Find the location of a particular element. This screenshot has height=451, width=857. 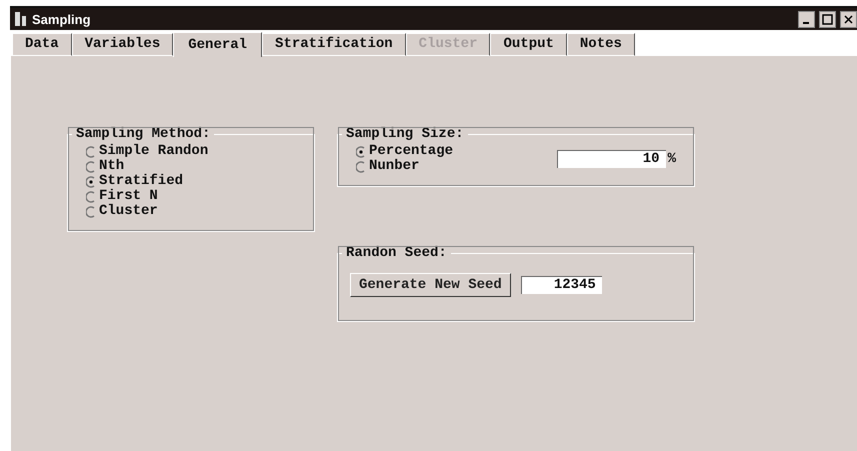

tab: General is located at coordinates (217, 44).